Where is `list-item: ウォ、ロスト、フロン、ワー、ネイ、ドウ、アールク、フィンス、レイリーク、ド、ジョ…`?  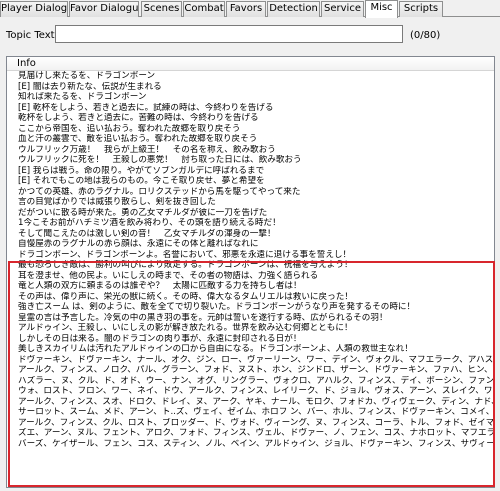
list-item: ウォ、ロスト、フロン、ワー、ネイ、ドウ、アールク、フィンス、レイリーク、ド、ジョ… is located at coordinates (250, 391).